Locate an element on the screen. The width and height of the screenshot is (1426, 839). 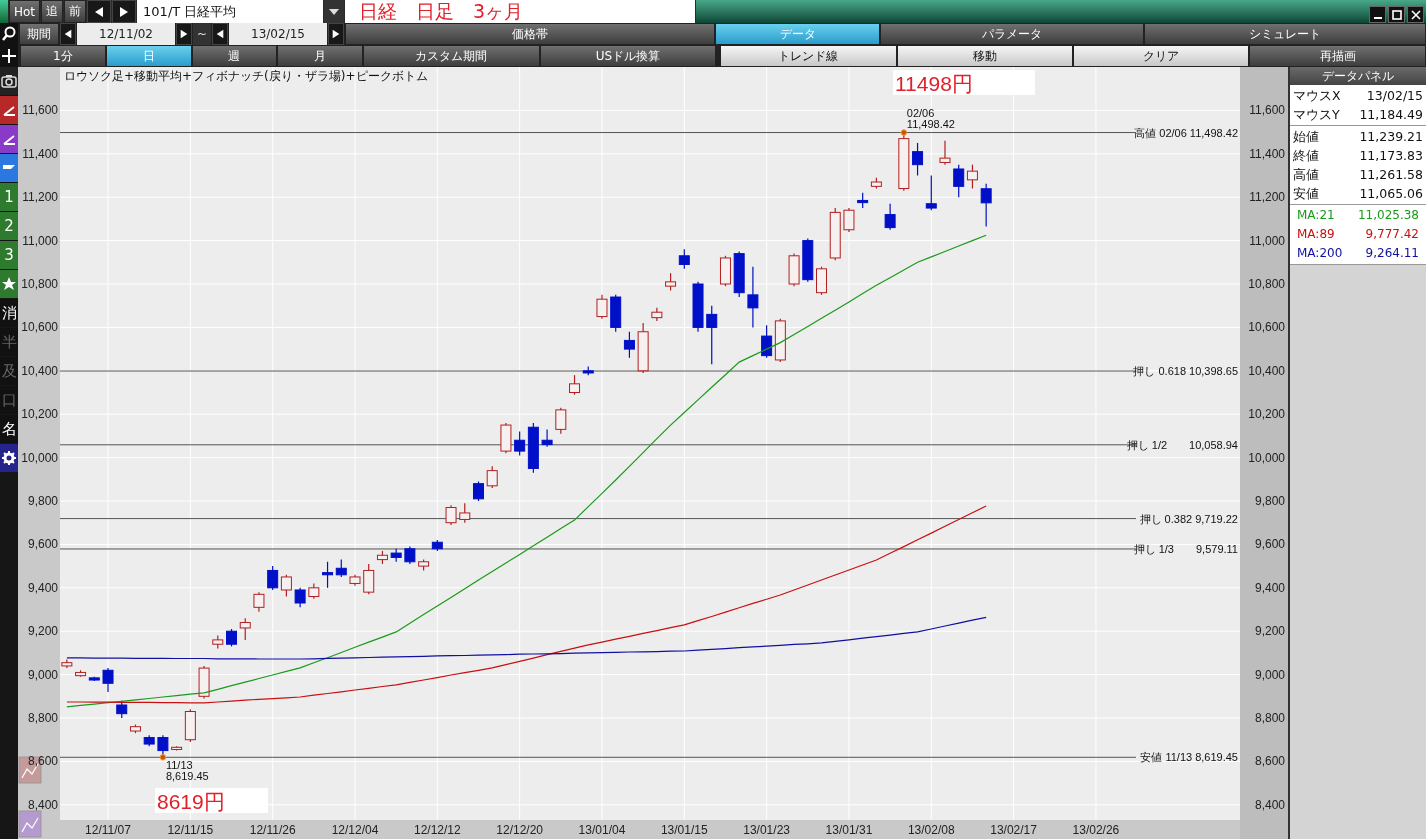
close-button is located at coordinates (1415, 14).